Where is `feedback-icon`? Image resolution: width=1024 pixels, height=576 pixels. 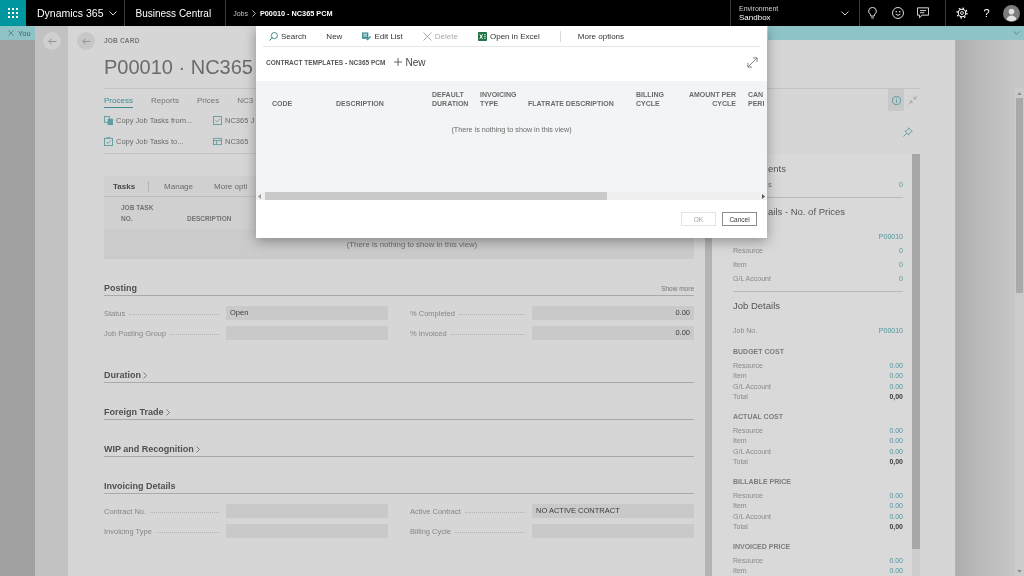
feedback-icon is located at coordinates (922, 13).